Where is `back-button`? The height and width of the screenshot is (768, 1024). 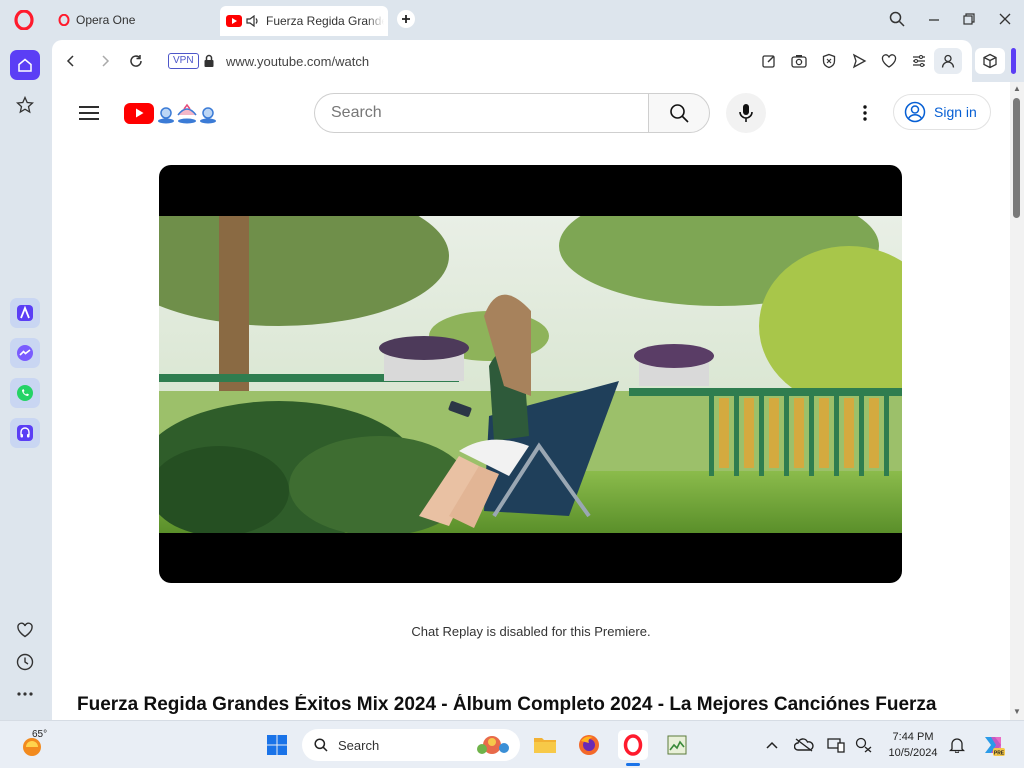 back-button is located at coordinates (71, 61).